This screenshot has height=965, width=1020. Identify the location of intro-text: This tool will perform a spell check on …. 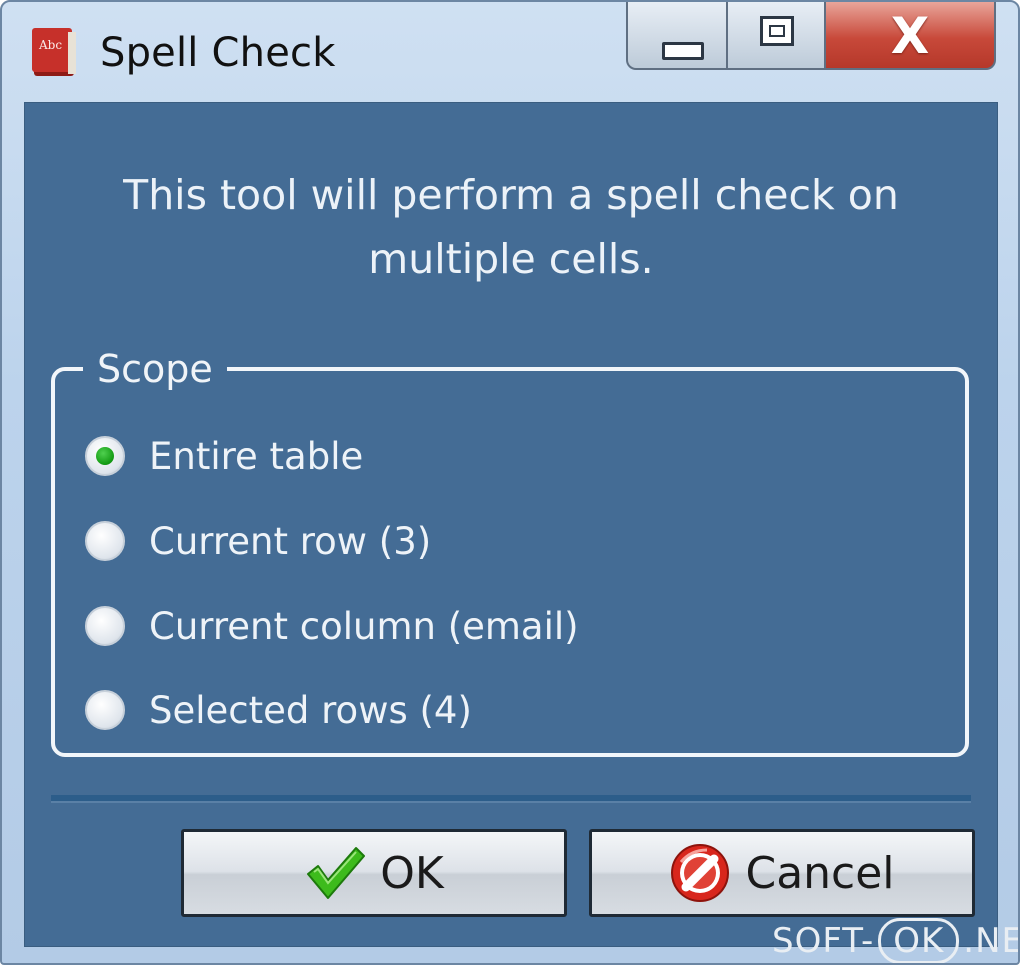
(511, 227).